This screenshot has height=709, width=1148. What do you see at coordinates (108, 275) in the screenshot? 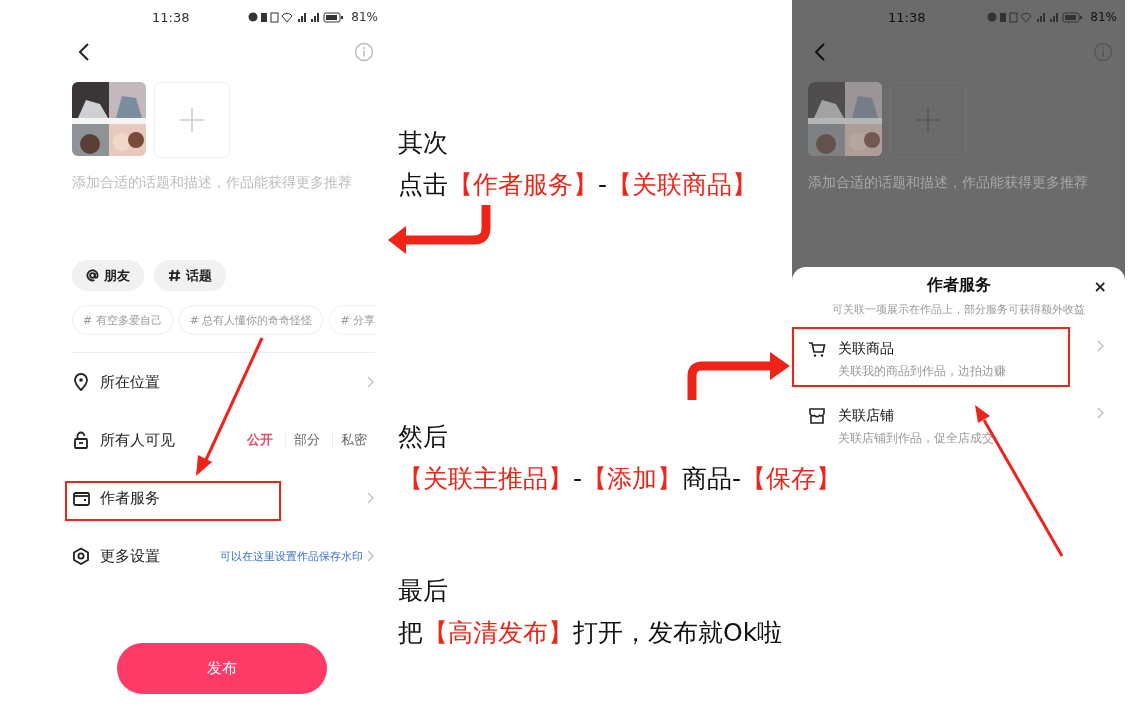
I see `quick-tag: 朋友` at bounding box center [108, 275].